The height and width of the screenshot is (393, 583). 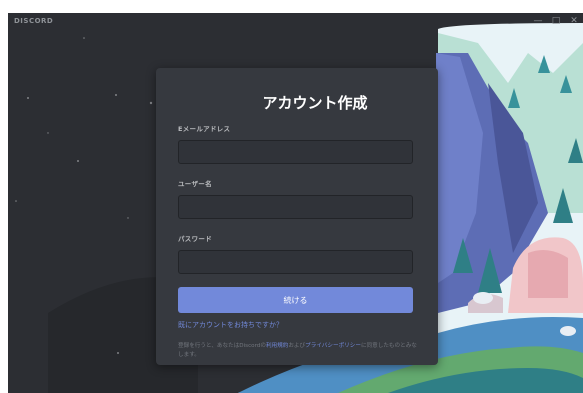 What do you see at coordinates (315, 103) in the screenshot?
I see `page-title: アカウント作成` at bounding box center [315, 103].